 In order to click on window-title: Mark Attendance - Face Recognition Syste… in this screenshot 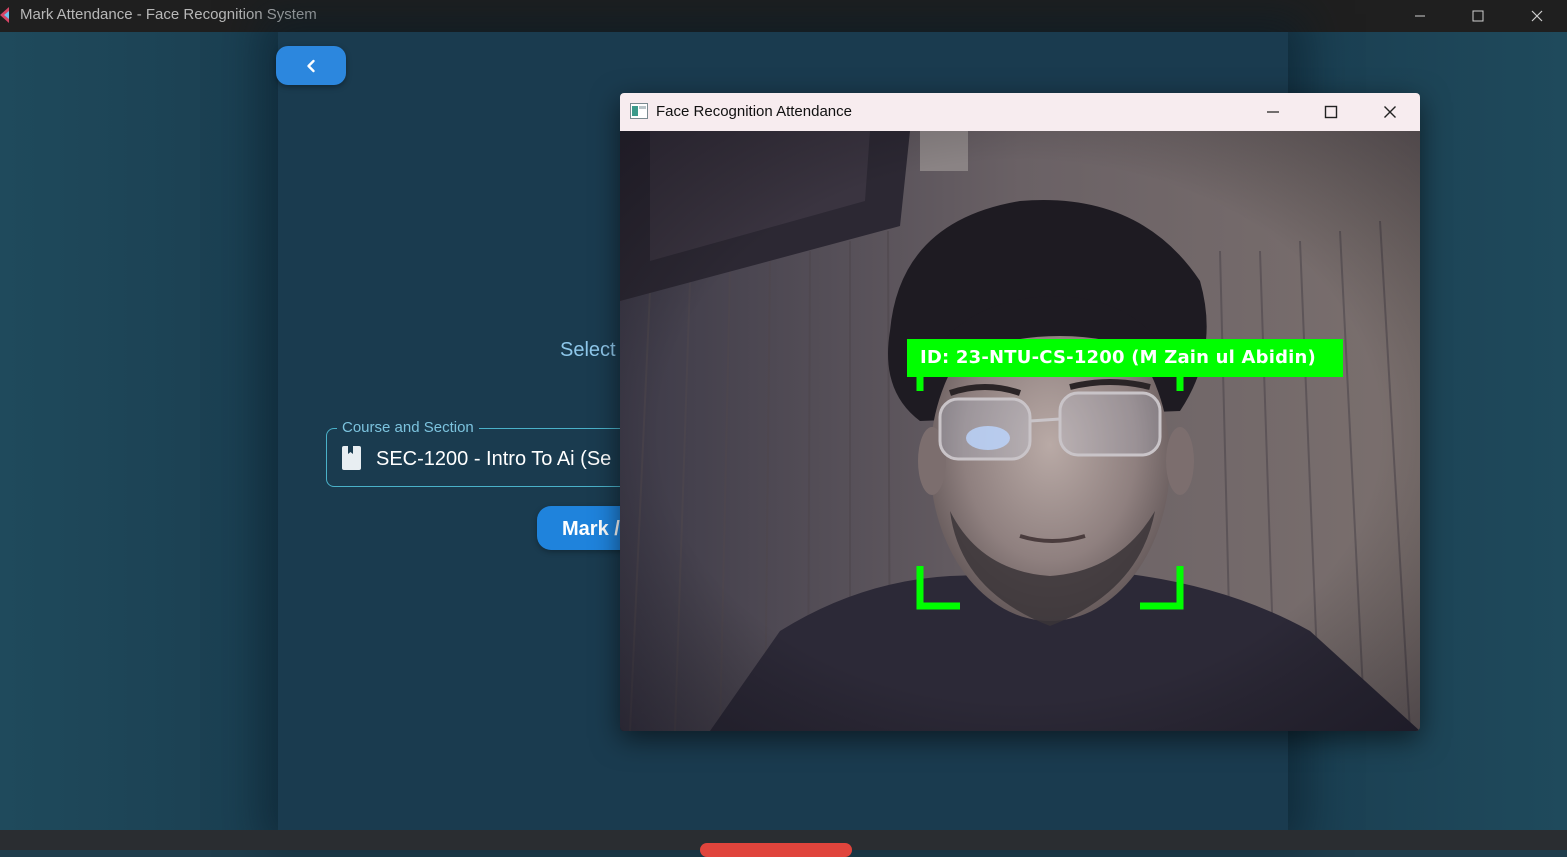, I will do `click(168, 14)`.